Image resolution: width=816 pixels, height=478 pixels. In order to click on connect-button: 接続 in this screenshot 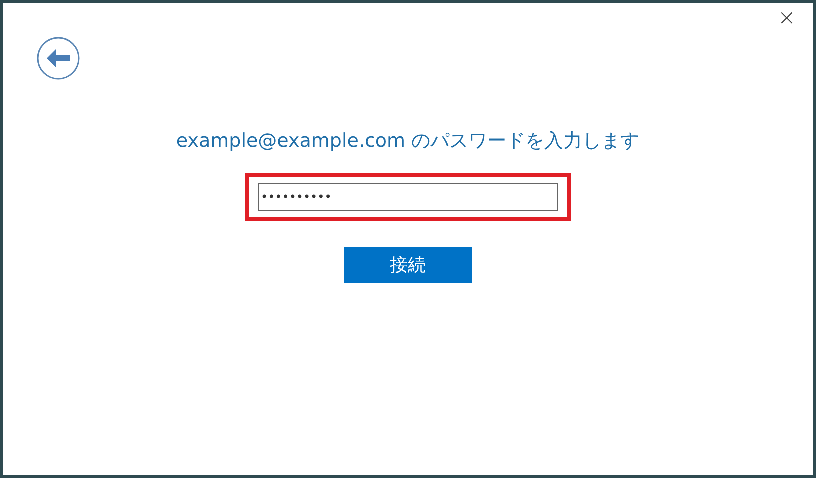, I will do `click(408, 265)`.